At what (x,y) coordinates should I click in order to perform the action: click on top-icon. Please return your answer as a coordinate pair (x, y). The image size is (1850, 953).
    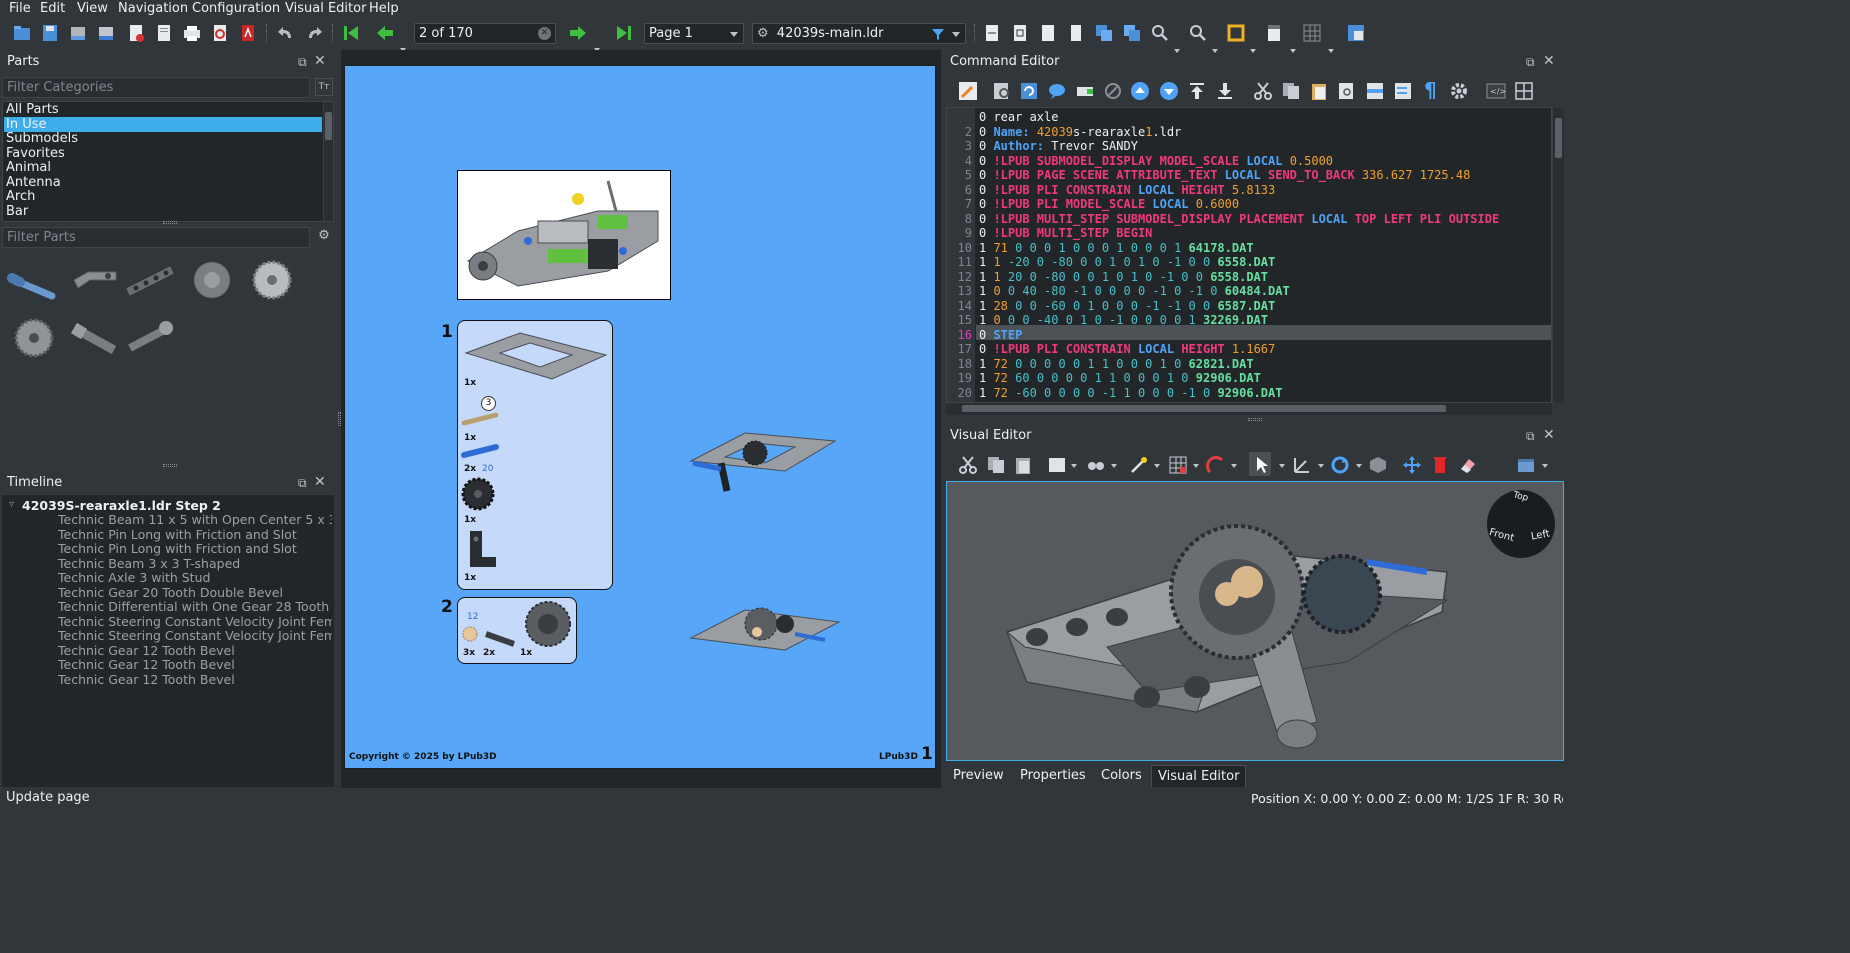
    Looking at the image, I should click on (1197, 91).